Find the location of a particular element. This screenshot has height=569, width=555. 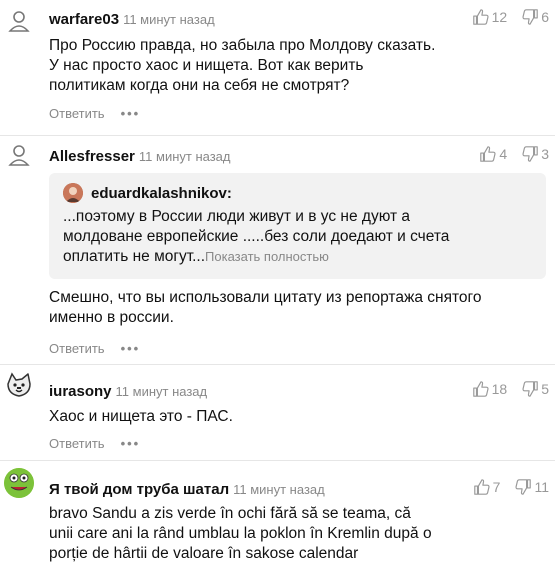

comment-text: Хаос и нищета это - ПАС. is located at coordinates (141, 416).